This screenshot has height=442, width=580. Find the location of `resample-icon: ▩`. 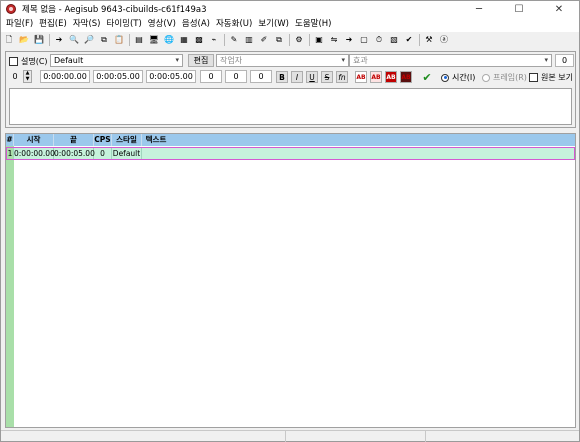

resample-icon: ▩ is located at coordinates (199, 40).